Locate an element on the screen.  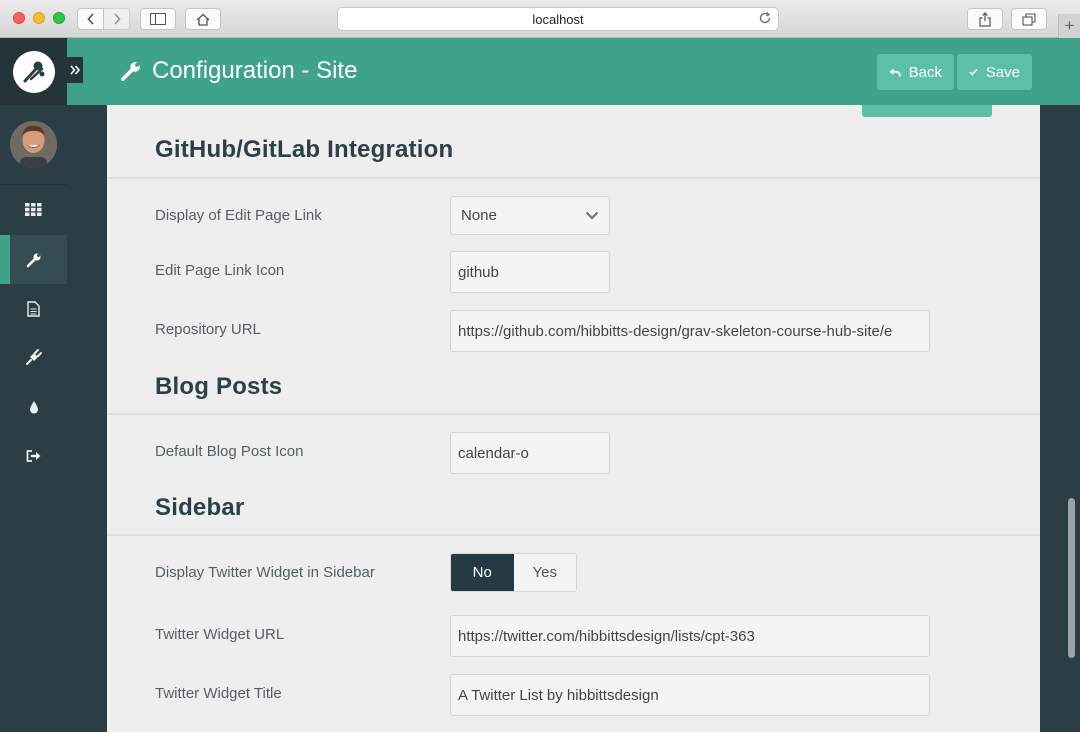
logo-area is located at coordinates (33, 71).